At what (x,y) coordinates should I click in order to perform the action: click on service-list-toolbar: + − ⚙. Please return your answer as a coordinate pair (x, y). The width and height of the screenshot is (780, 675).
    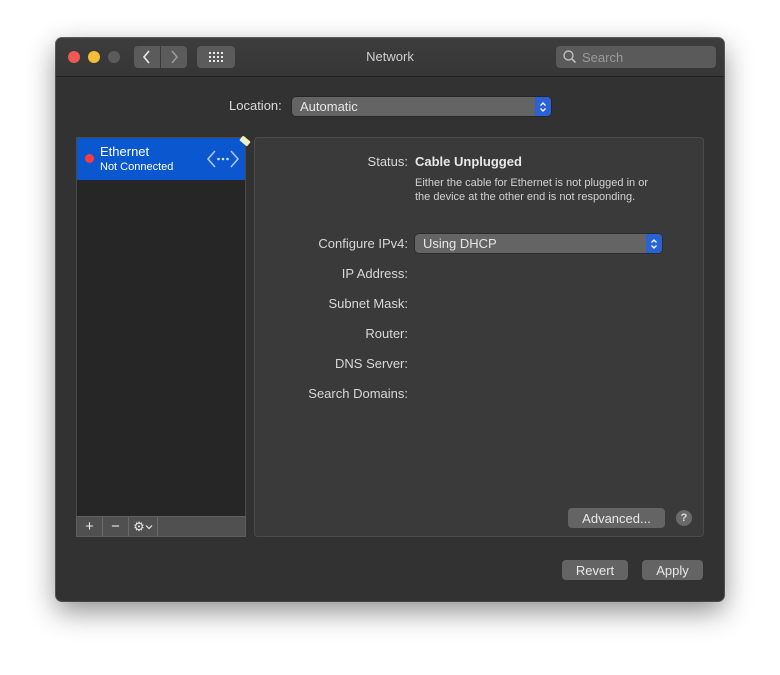
    Looking at the image, I should click on (161, 526).